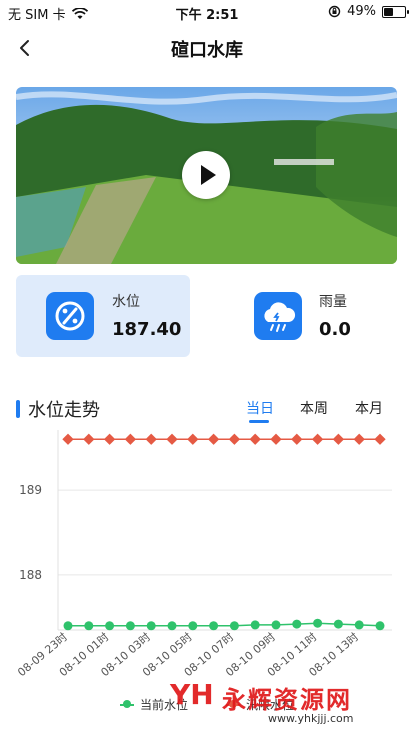 The height and width of the screenshot is (736, 414). Describe the element at coordinates (259, 421) in the screenshot. I see `active-tab-indicator` at that location.